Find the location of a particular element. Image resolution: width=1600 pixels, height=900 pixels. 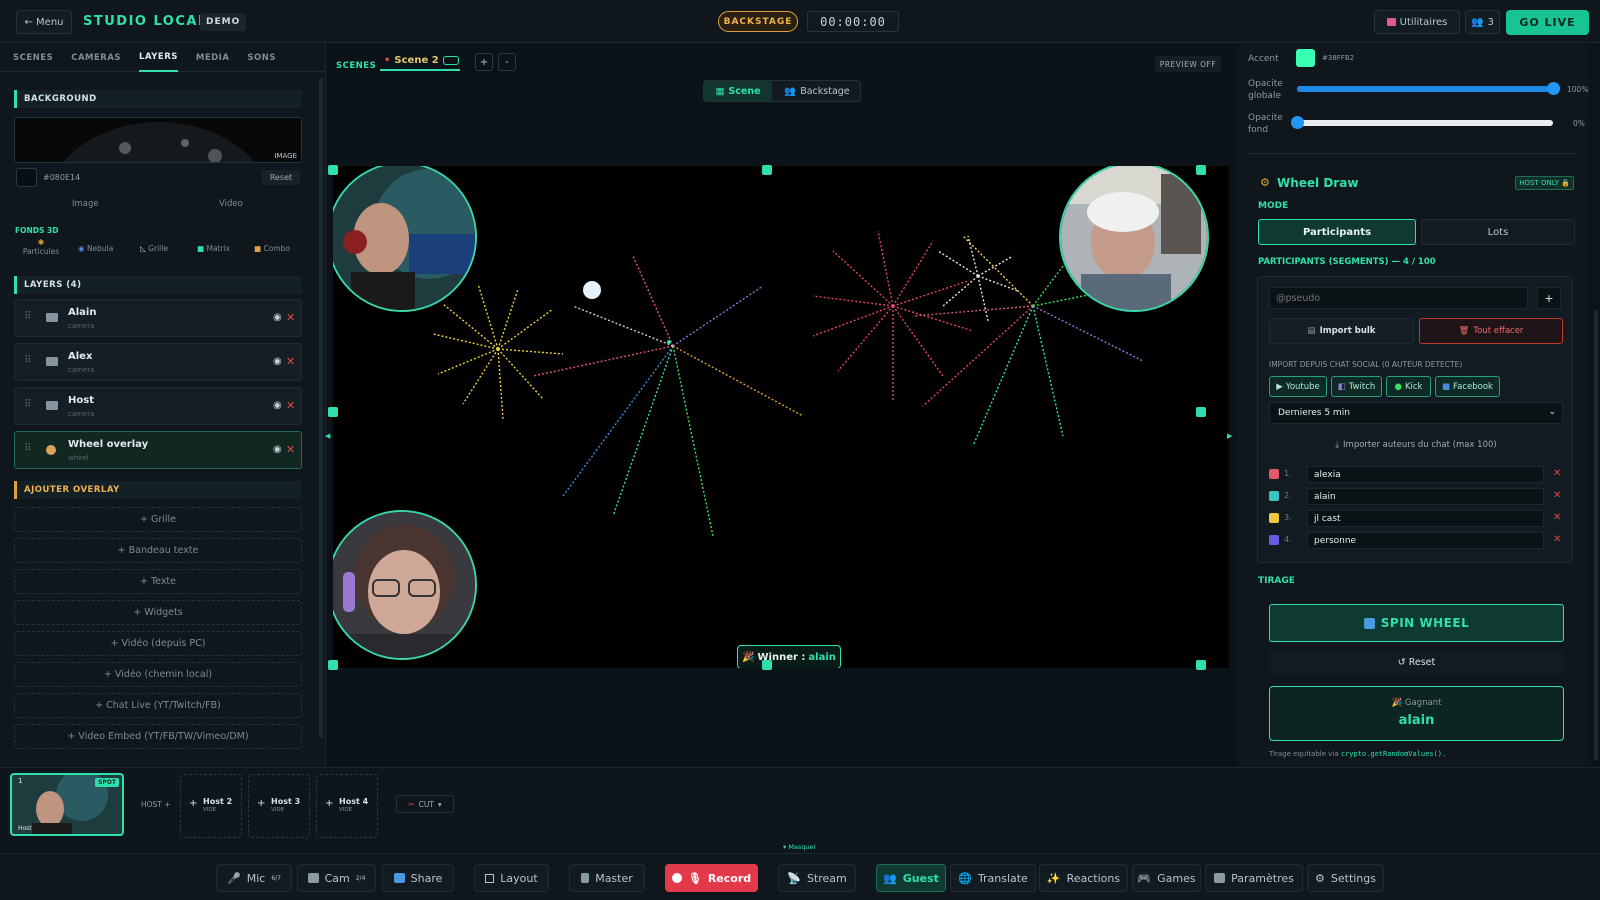

scene-view-button: ▦ Scene is located at coordinates (738, 91).